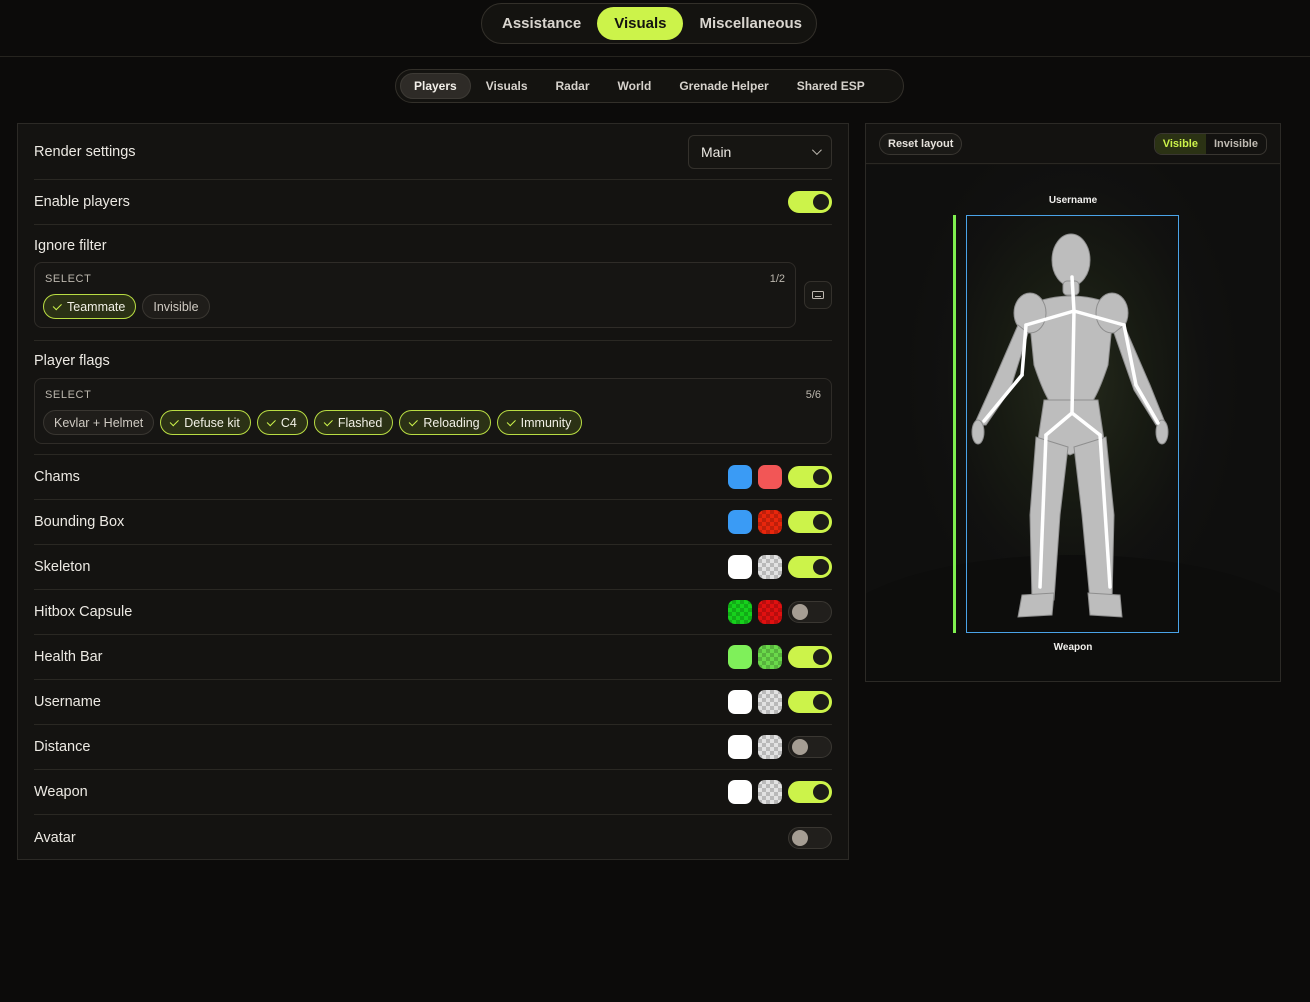 The height and width of the screenshot is (1002, 1310). I want to click on feature-label: Distance, so click(62, 747).